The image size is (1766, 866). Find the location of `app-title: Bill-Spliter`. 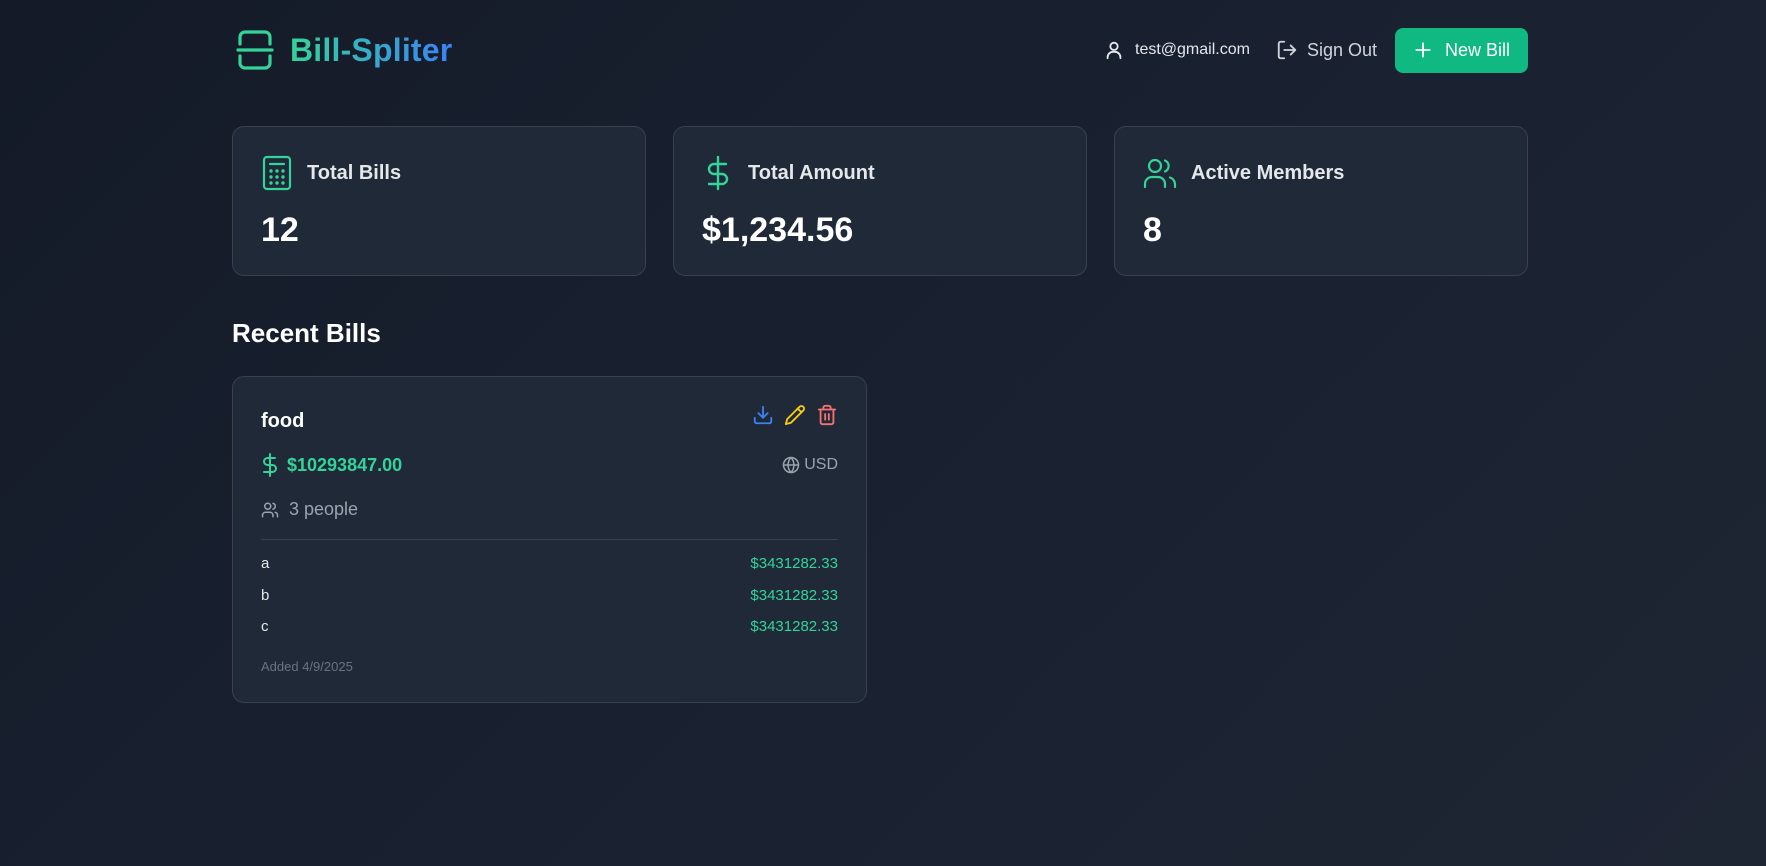

app-title: Bill-Spliter is located at coordinates (371, 49).